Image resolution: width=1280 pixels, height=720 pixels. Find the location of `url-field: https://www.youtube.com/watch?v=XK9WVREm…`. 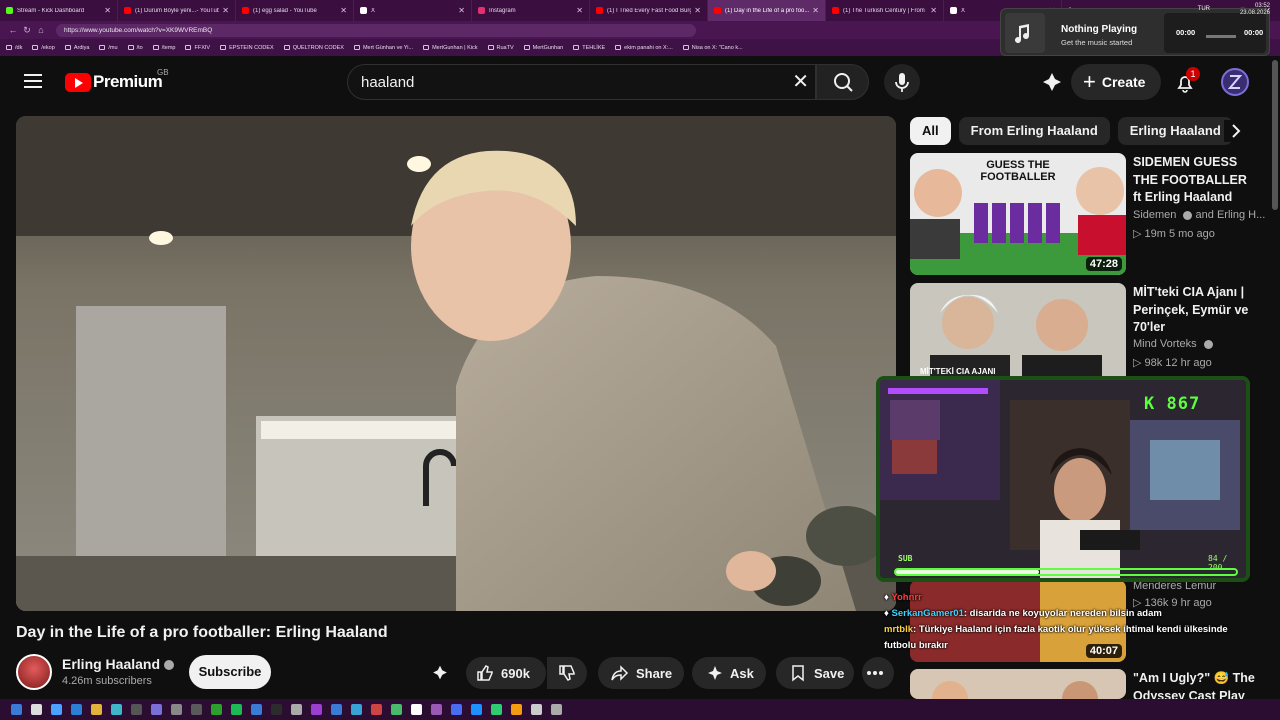

url-field: https://www.youtube.com/watch?v=XK9WVREm… is located at coordinates (376, 30).